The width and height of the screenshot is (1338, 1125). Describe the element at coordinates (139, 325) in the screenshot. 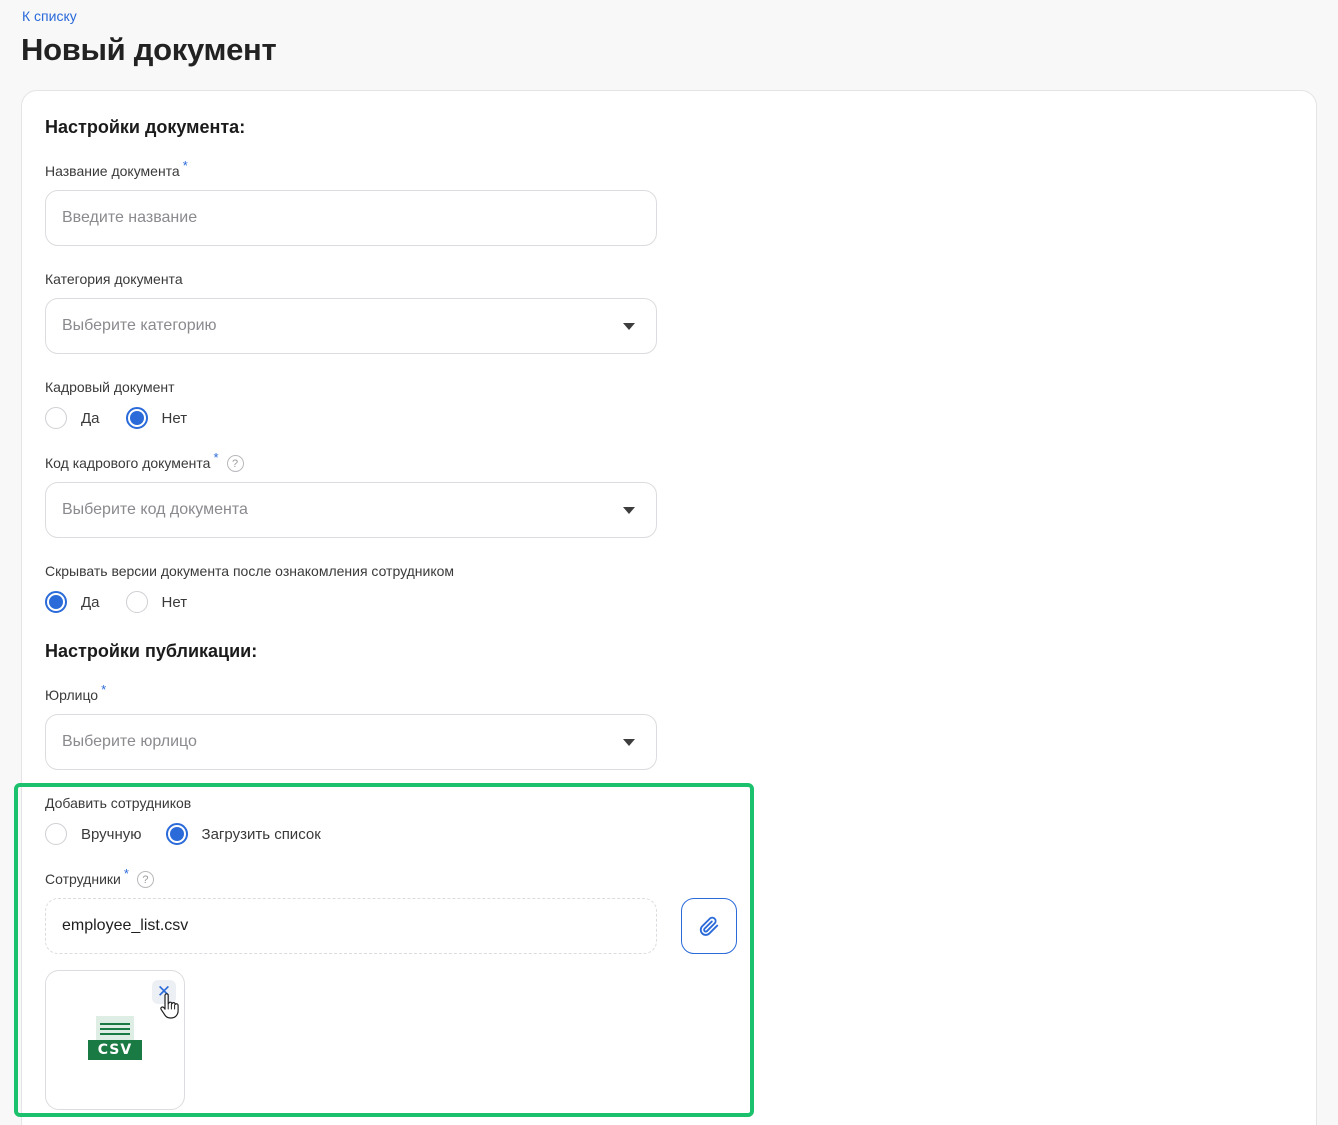

I see `category-placeholder: Выберите категорию` at that location.